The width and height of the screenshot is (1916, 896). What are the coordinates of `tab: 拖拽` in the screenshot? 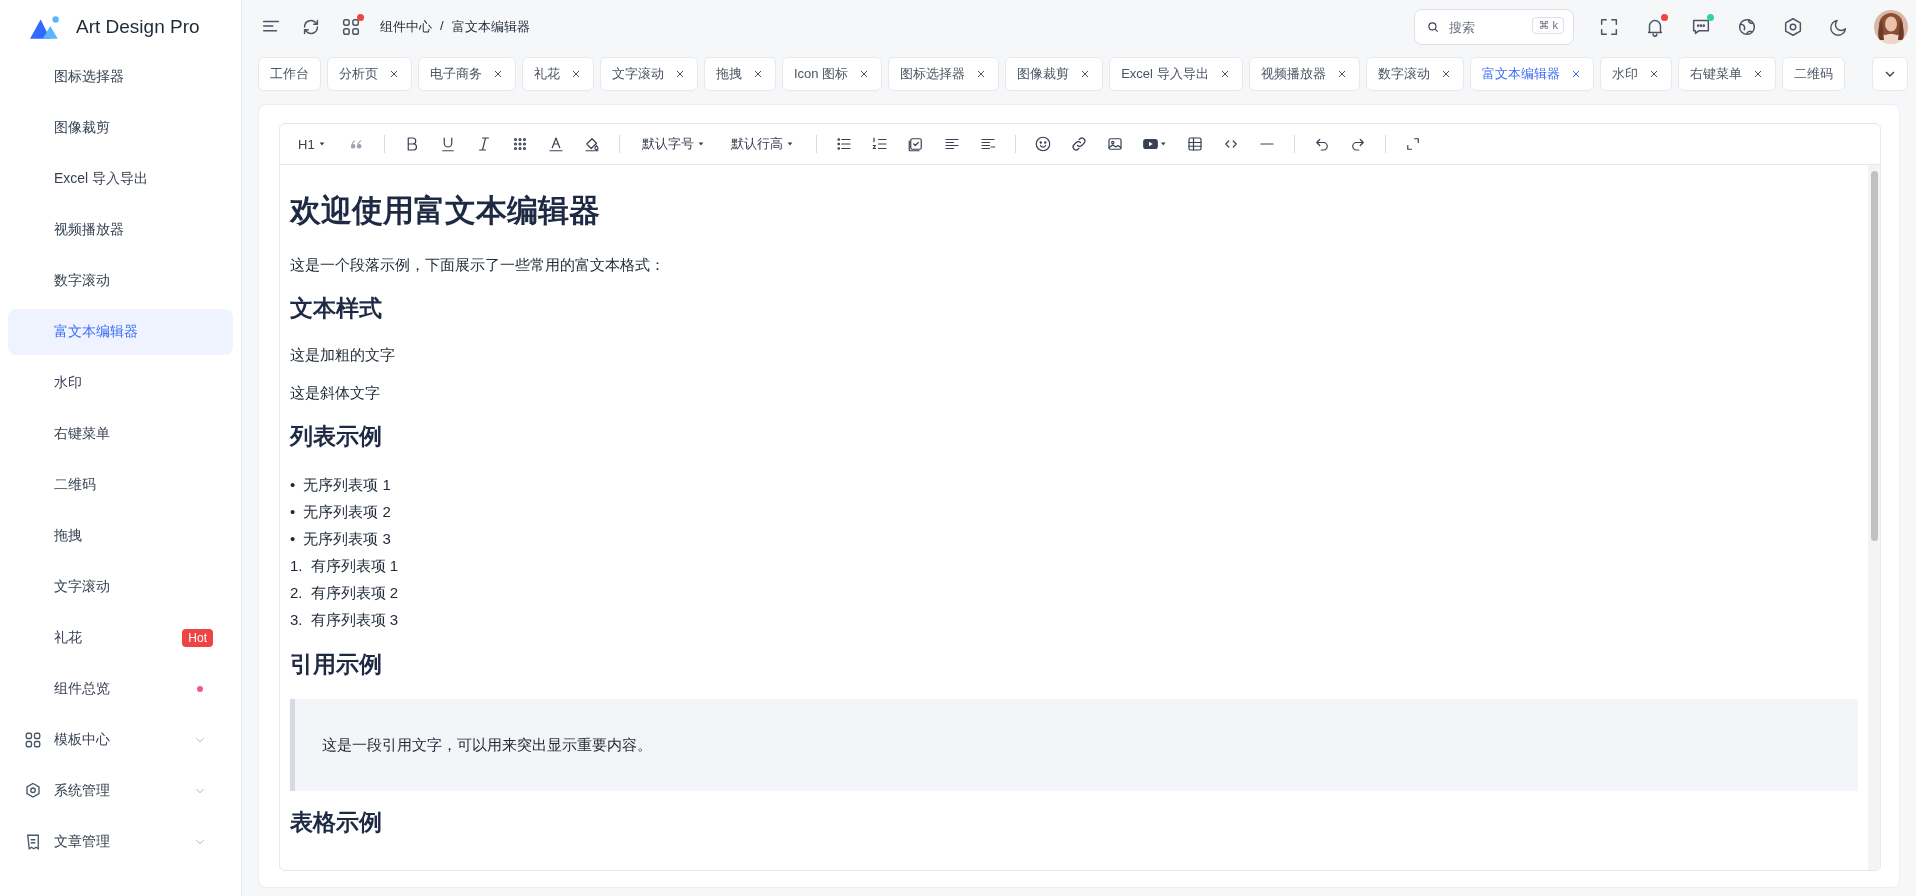 It's located at (740, 74).